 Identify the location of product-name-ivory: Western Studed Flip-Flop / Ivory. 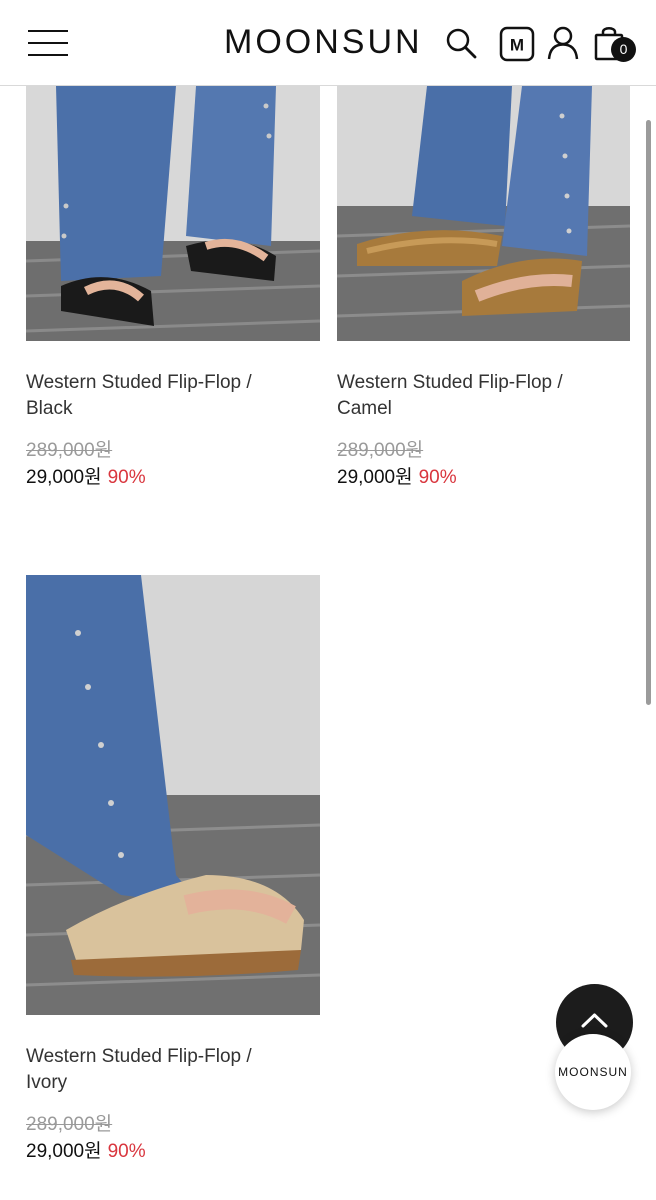
(166, 1070).